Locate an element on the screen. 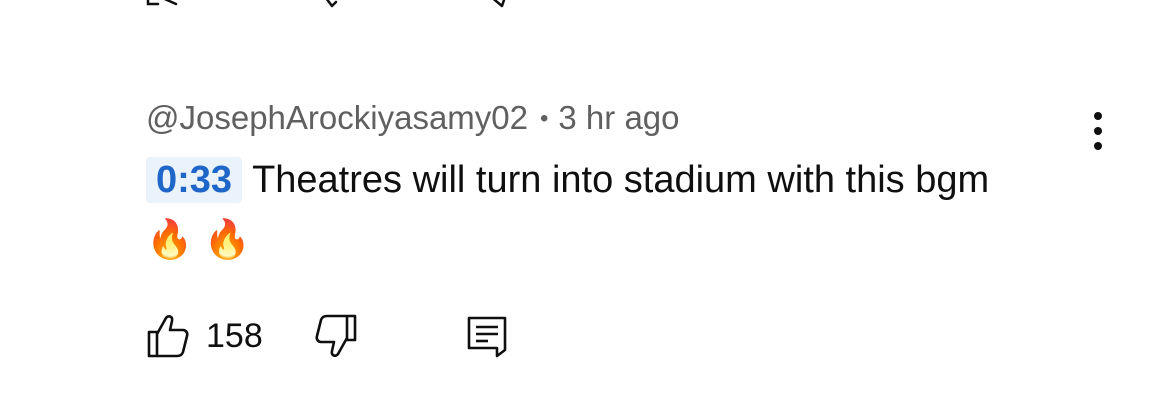  reply-button is located at coordinates (488, 338).